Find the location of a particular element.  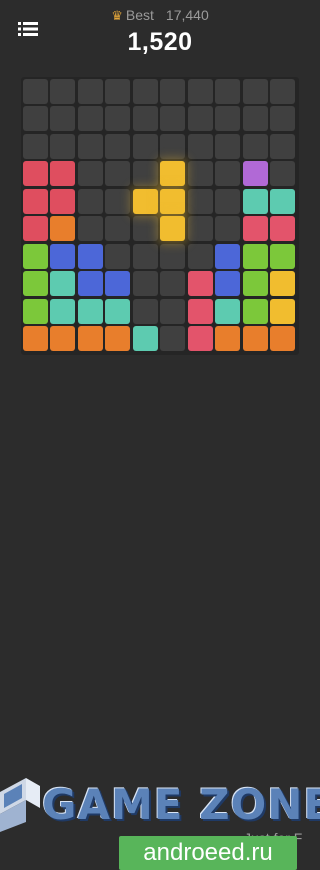

best-score-row: ♛ Best 17,440 is located at coordinates (160, 15).